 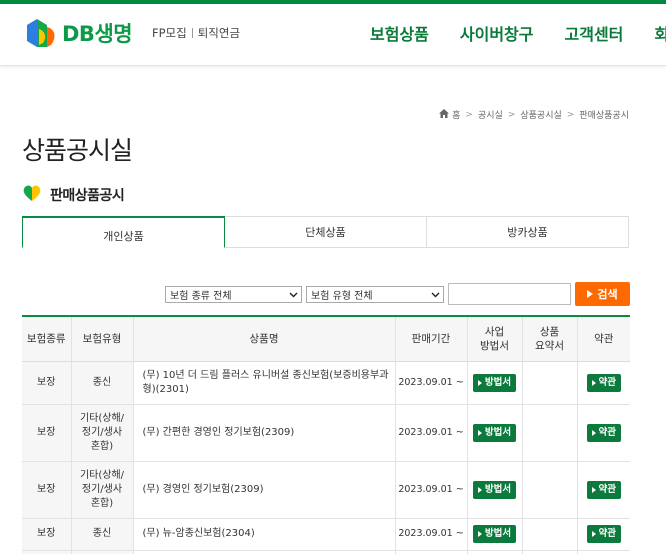 What do you see at coordinates (264, 490) in the screenshot?
I see `cell-product-name: (무) 경영인 정기보험(2309)` at bounding box center [264, 490].